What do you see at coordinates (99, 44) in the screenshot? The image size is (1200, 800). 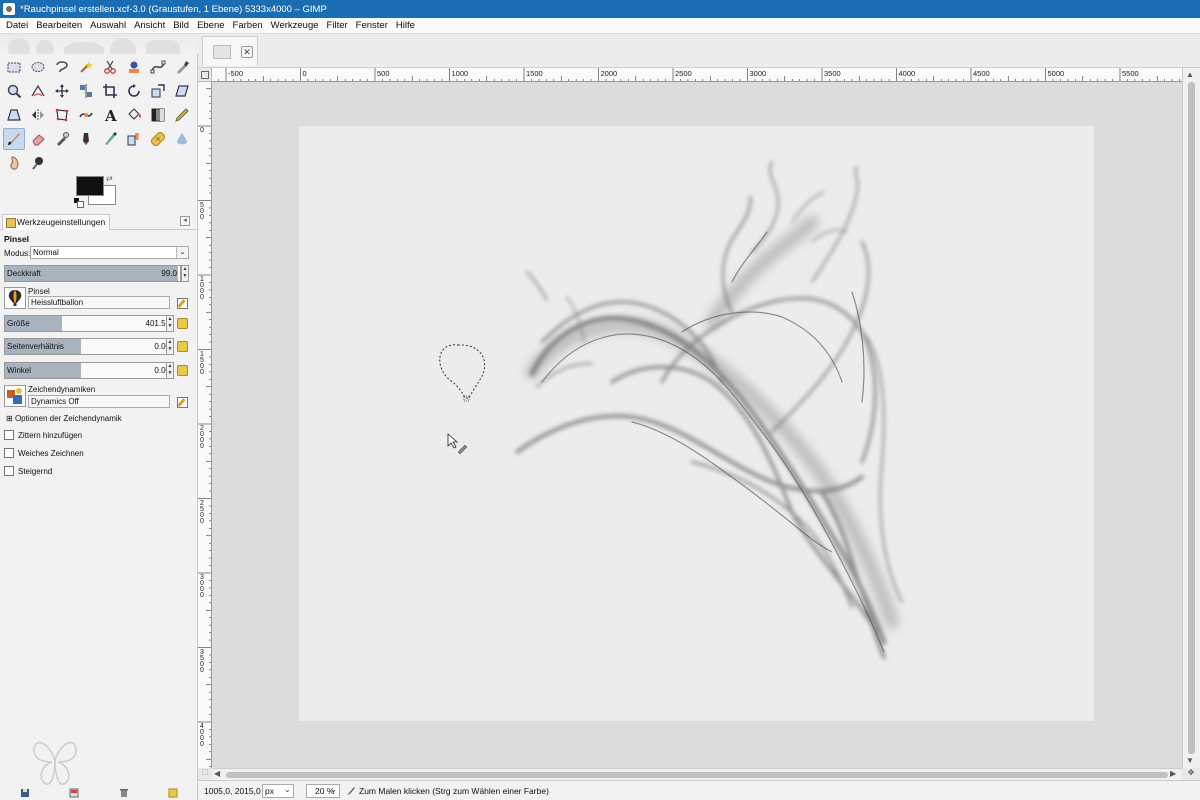 I see `toolbox-drop-area` at bounding box center [99, 44].